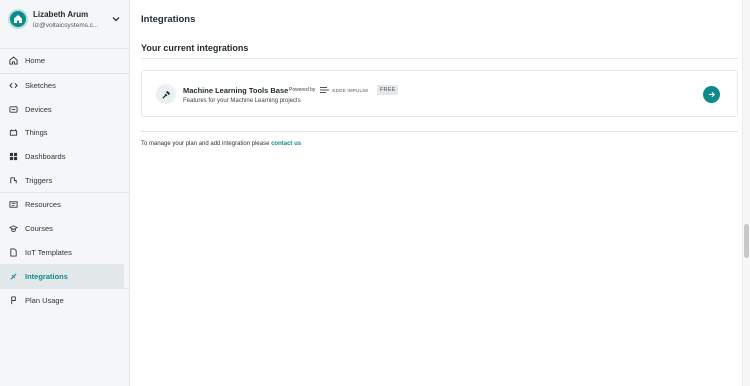 Image resolution: width=750 pixels, height=386 pixels. What do you see at coordinates (13, 85) in the screenshot?
I see `code-icon` at bounding box center [13, 85].